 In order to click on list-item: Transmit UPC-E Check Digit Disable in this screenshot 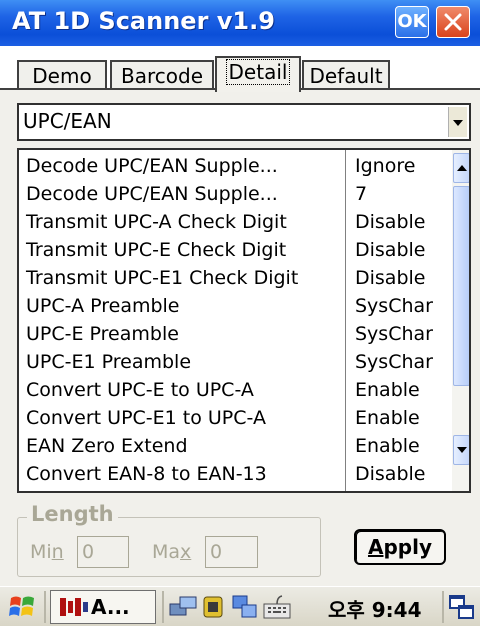, I will do `click(234, 251)`.